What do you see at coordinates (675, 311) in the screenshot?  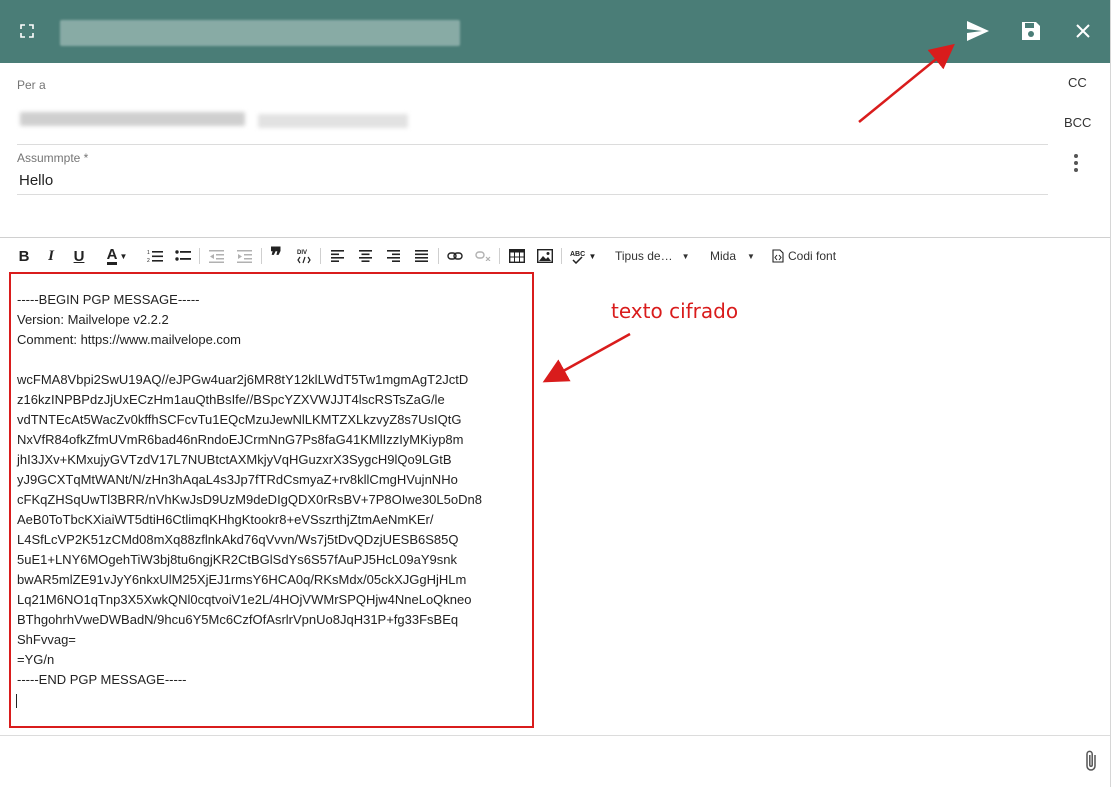 I see `annotation-label: texto cifrado` at bounding box center [675, 311].